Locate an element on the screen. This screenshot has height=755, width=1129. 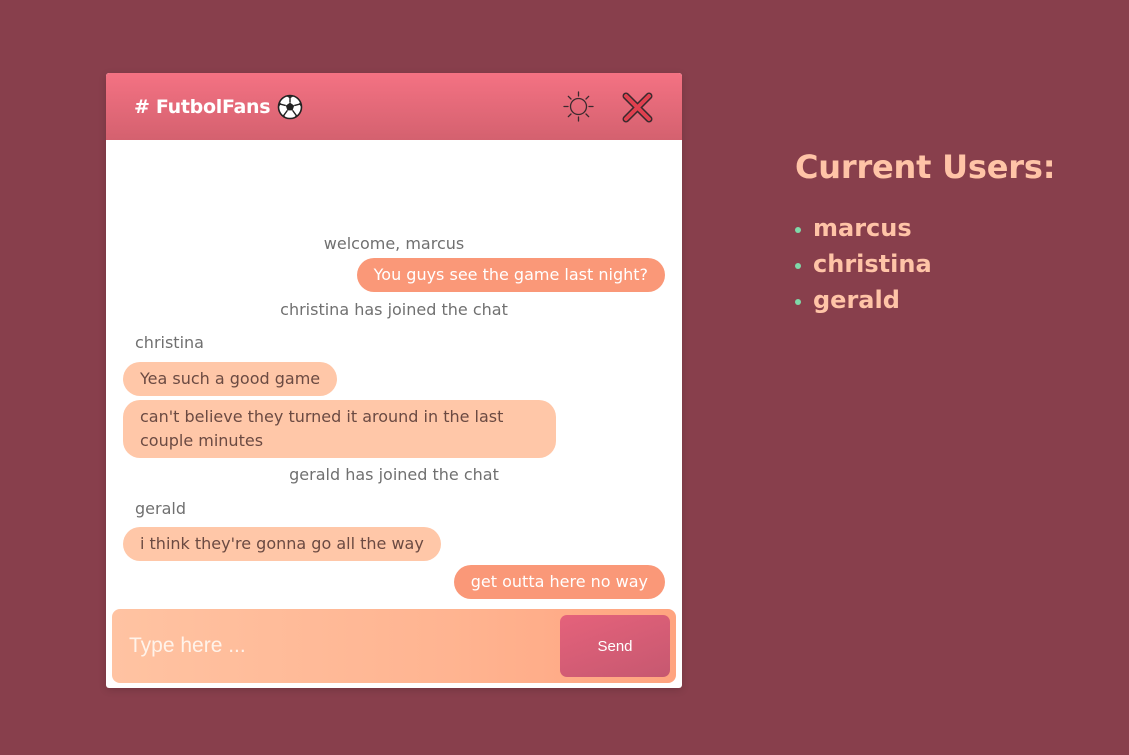
user-list-item: marcus is located at coordinates (955, 228).